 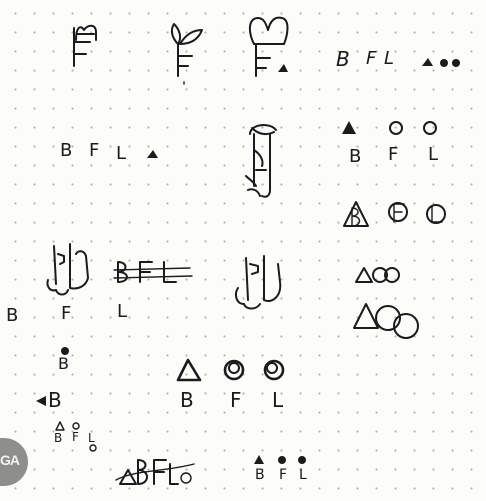 What do you see at coordinates (441, 62) in the screenshot?
I see `sketch-small-triangle-circle-circle` at bounding box center [441, 62].